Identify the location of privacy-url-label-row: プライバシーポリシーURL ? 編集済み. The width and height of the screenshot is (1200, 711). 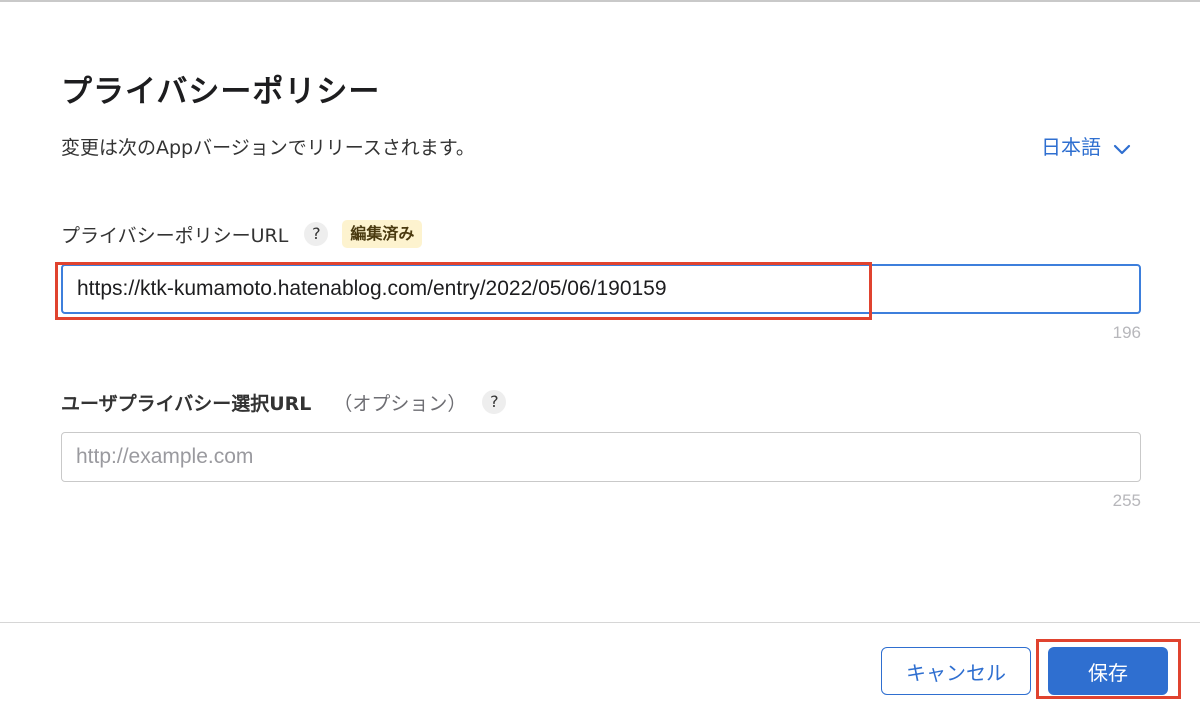
(242, 234).